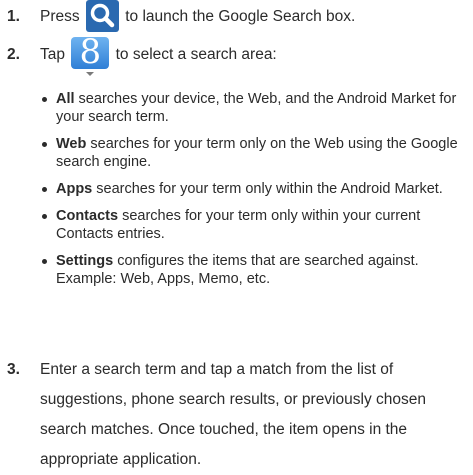 The height and width of the screenshot is (475, 473). I want to click on google-search-icon: 8, so click(90, 54).